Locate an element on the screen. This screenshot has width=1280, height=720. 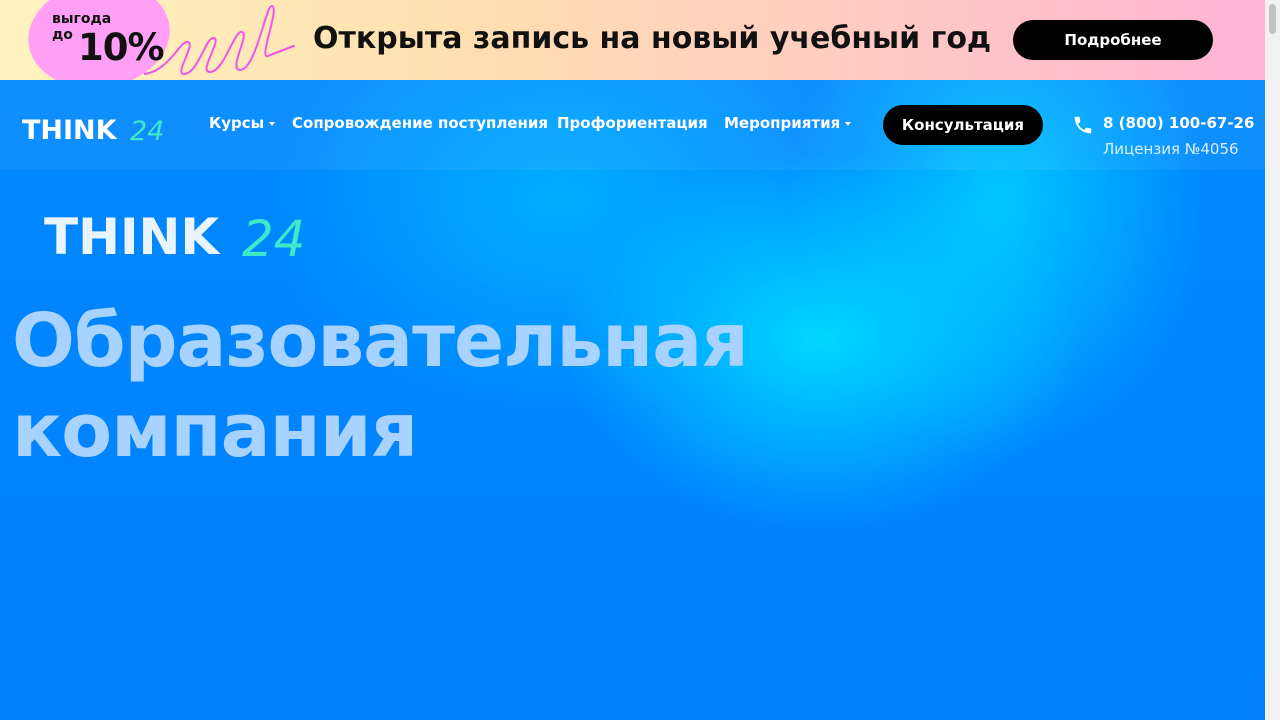
nav-career-guidance-label: Профориентация is located at coordinates (632, 123).